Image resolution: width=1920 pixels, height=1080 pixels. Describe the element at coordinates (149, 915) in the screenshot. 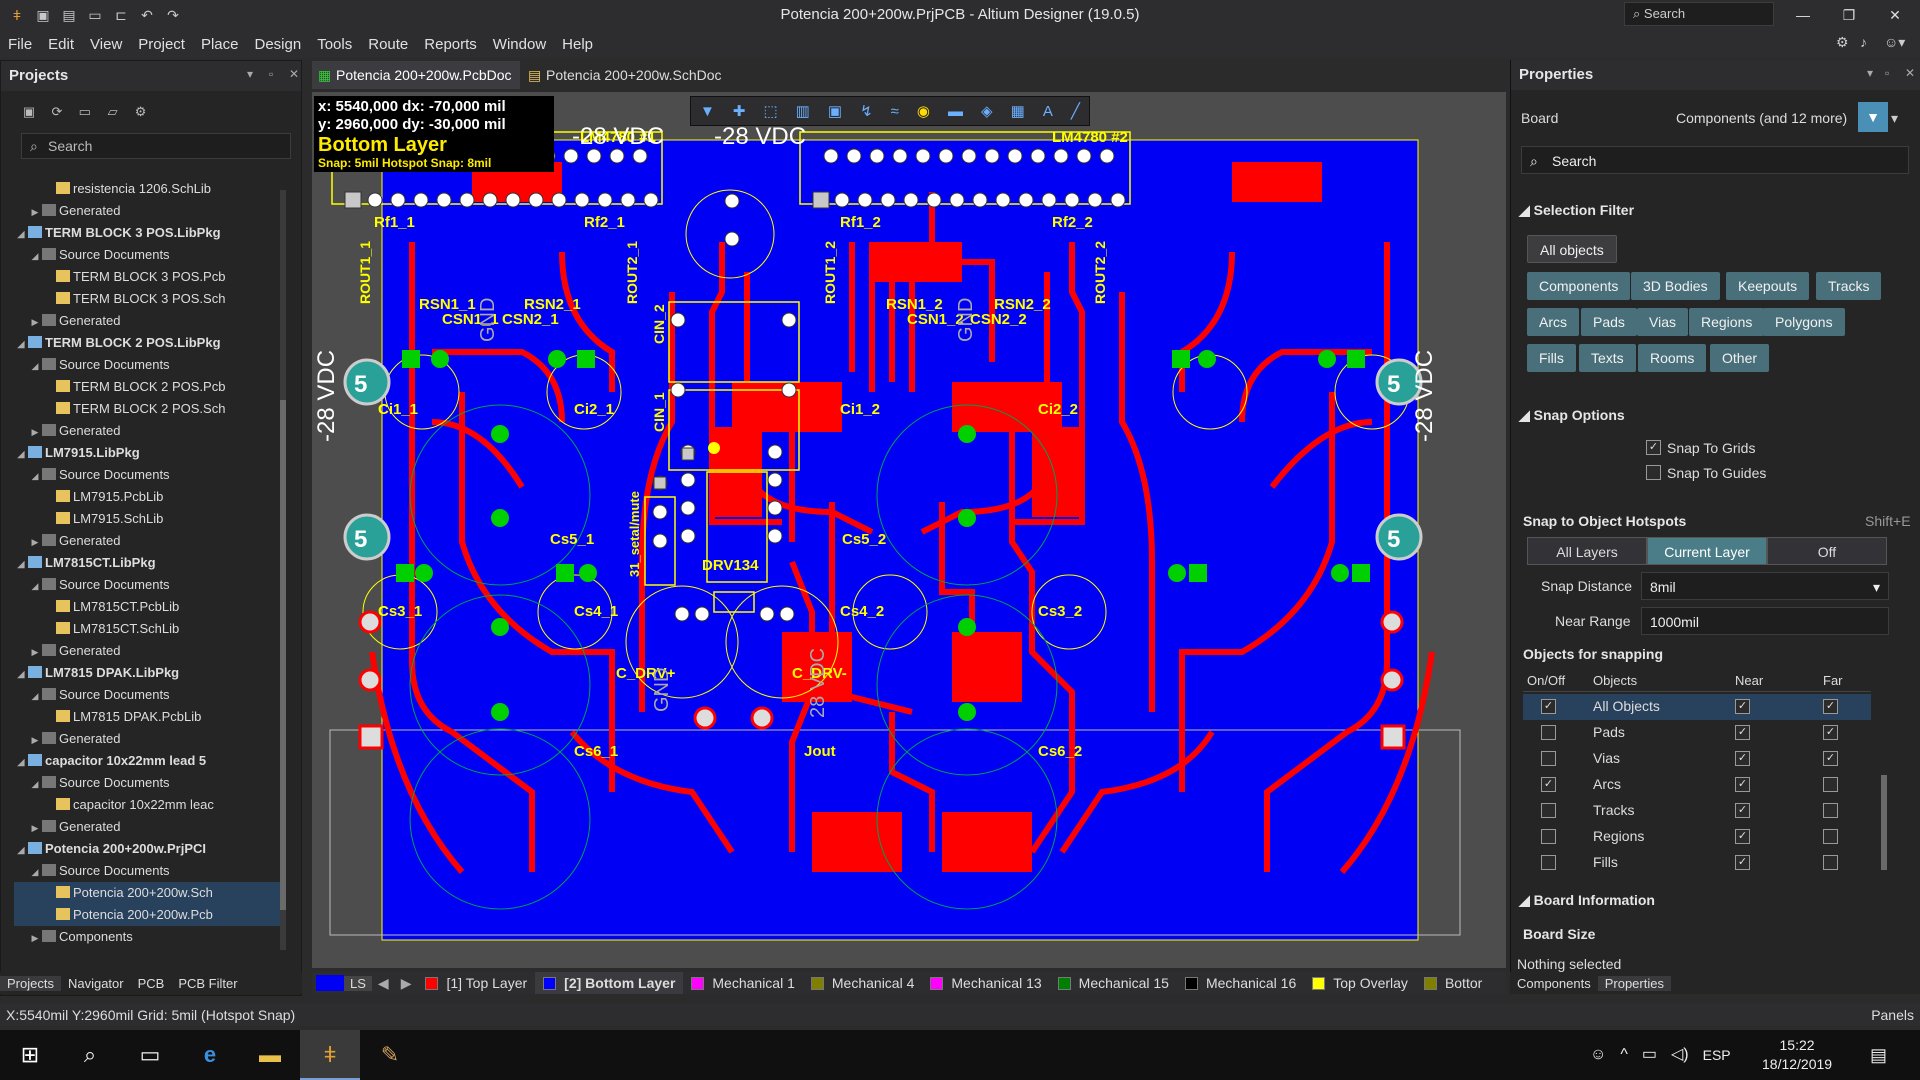

I see `tree-item: Potencia 200+200w.Pcb` at that location.